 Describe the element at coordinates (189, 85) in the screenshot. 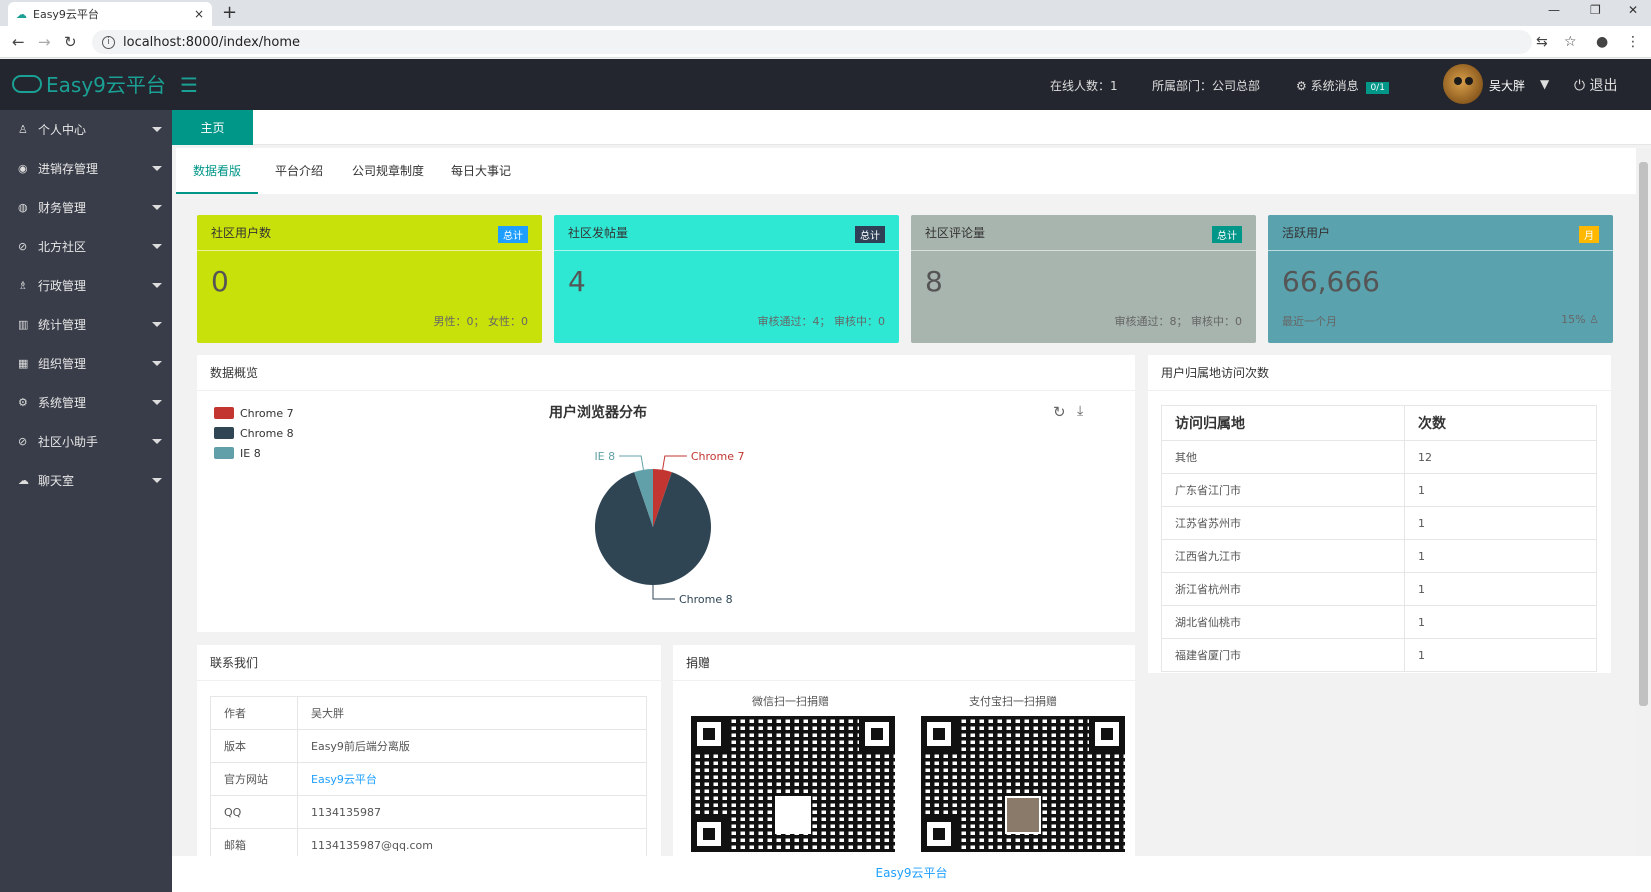

I see `menu-toggle-icon: ☰` at that location.